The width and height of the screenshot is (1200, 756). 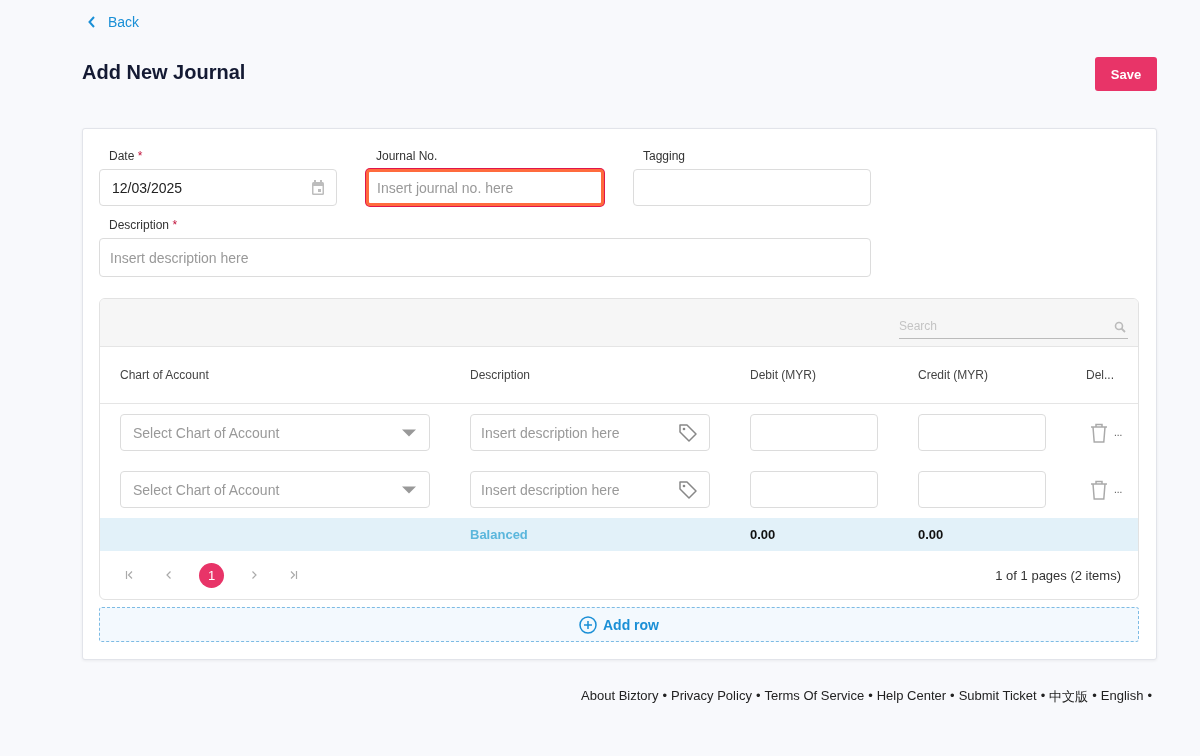 I want to click on field-label: Date *, so click(x=126, y=156).